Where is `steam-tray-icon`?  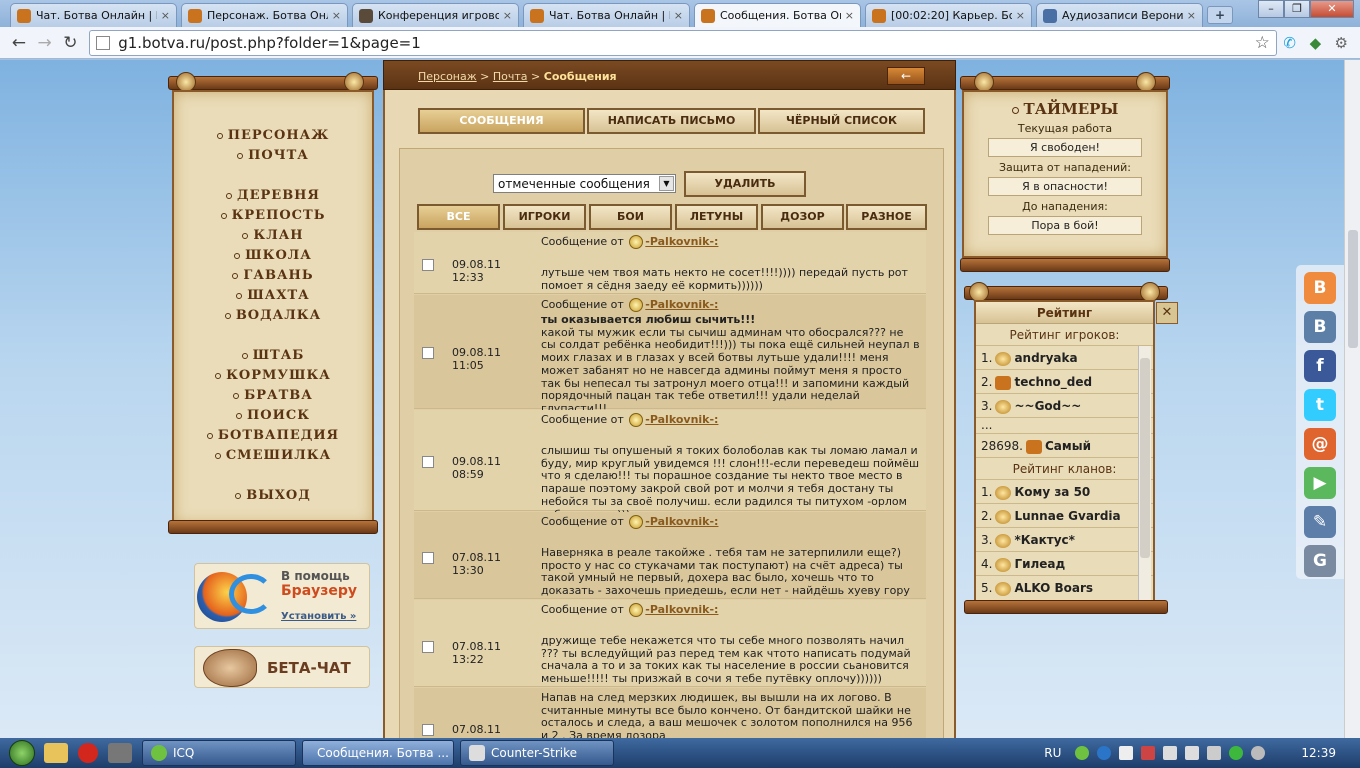 steam-tray-icon is located at coordinates (1258, 753).